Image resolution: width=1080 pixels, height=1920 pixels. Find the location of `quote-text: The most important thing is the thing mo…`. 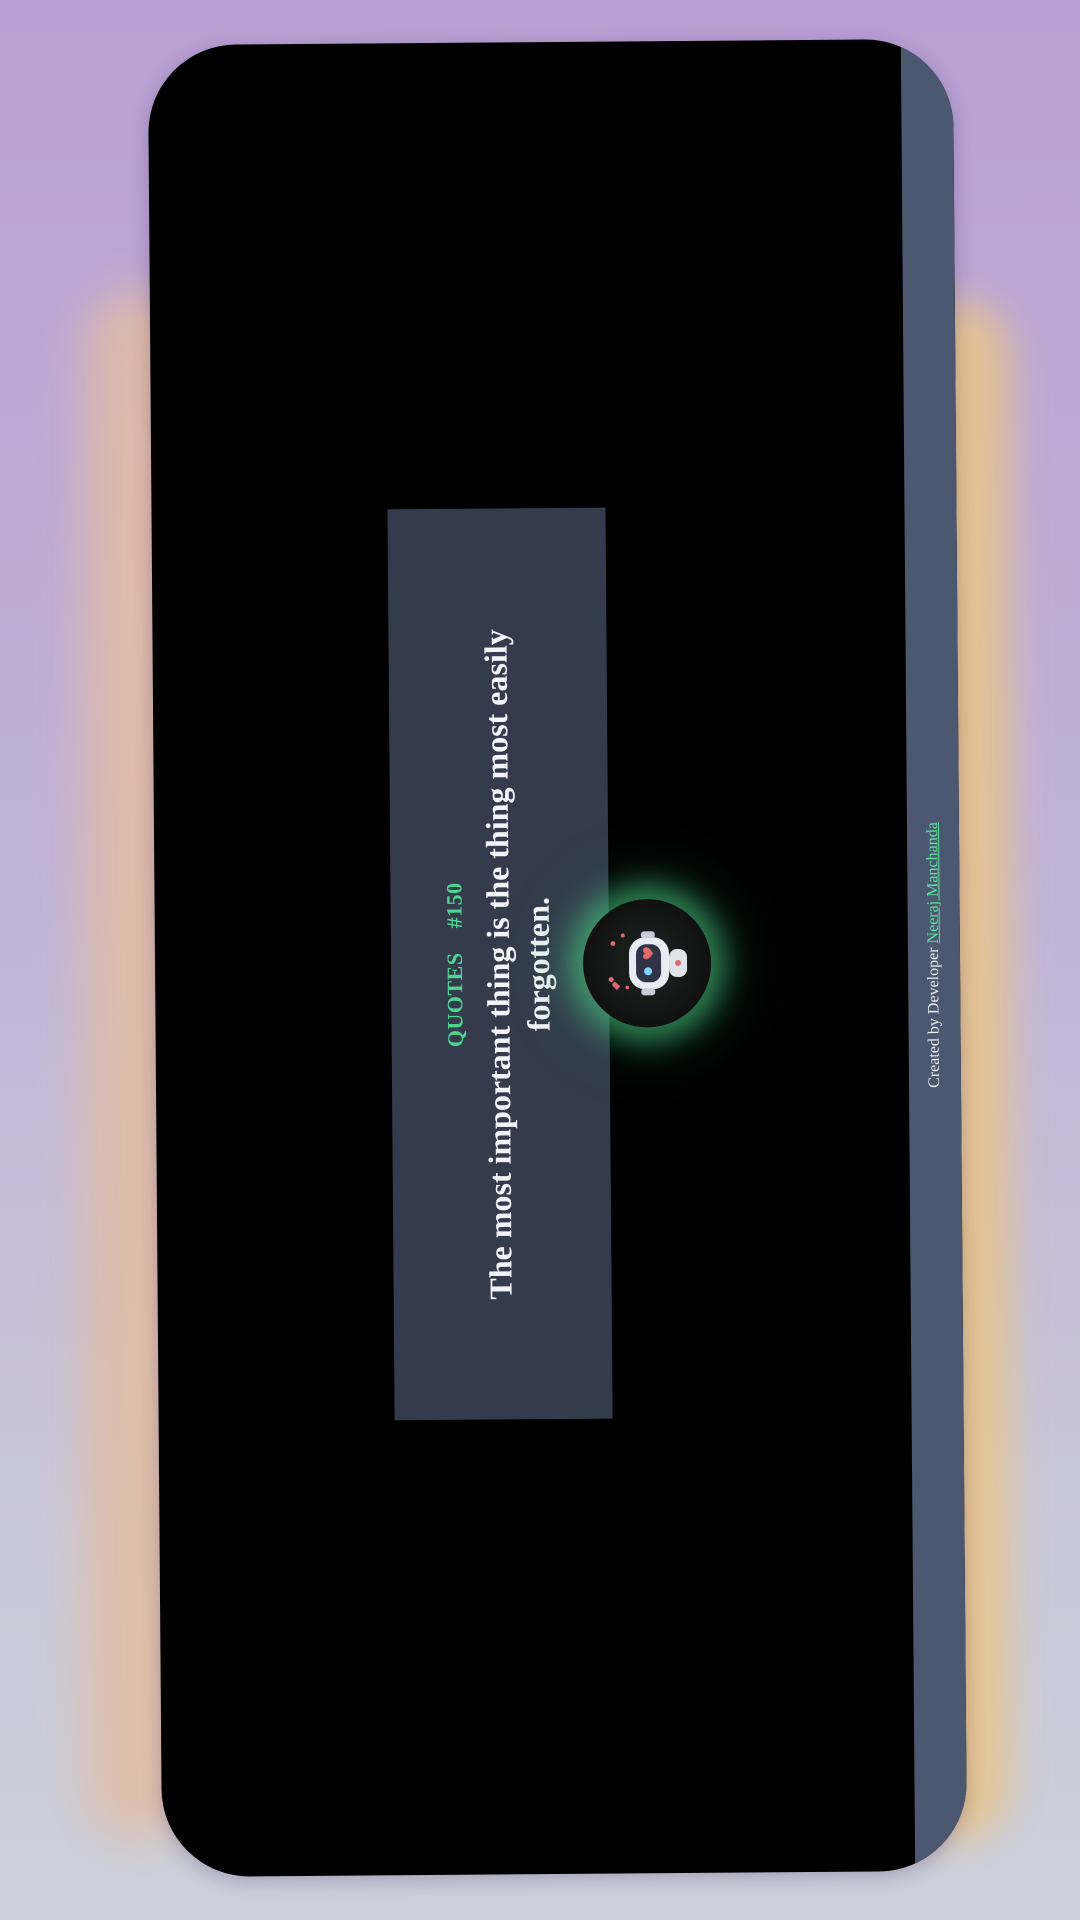

quote-text: The most important thing is the thing mo… is located at coordinates (517, 964).